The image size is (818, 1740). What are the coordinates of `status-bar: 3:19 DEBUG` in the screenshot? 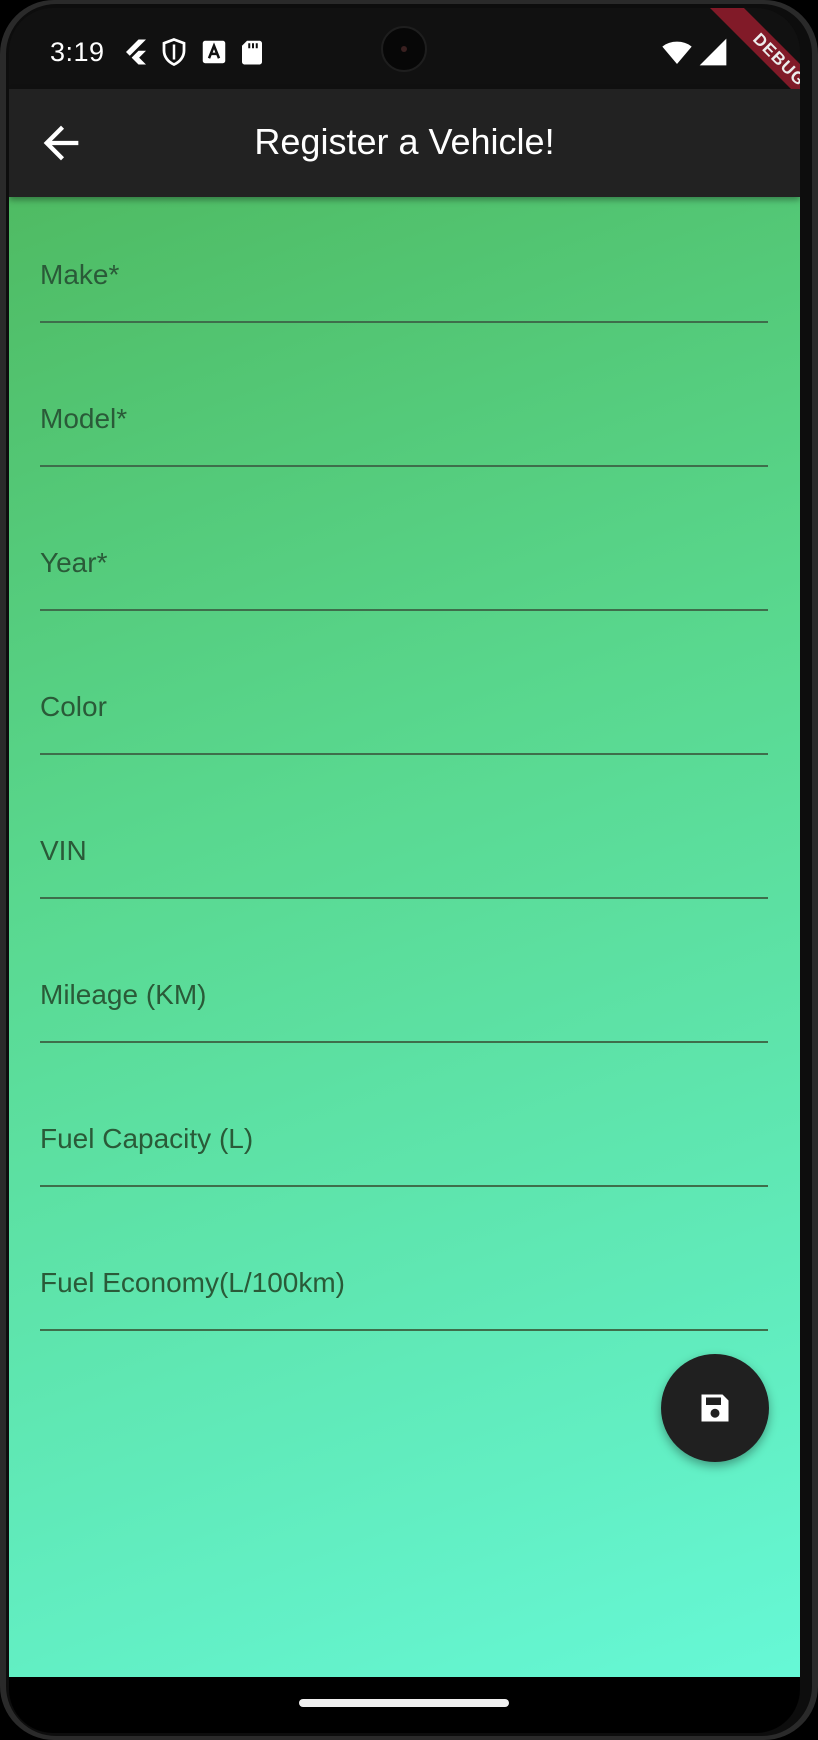 It's located at (404, 70).